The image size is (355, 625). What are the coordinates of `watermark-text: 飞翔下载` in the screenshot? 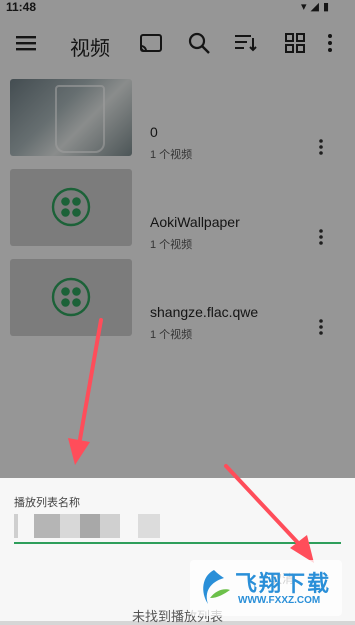 It's located at (283, 583).